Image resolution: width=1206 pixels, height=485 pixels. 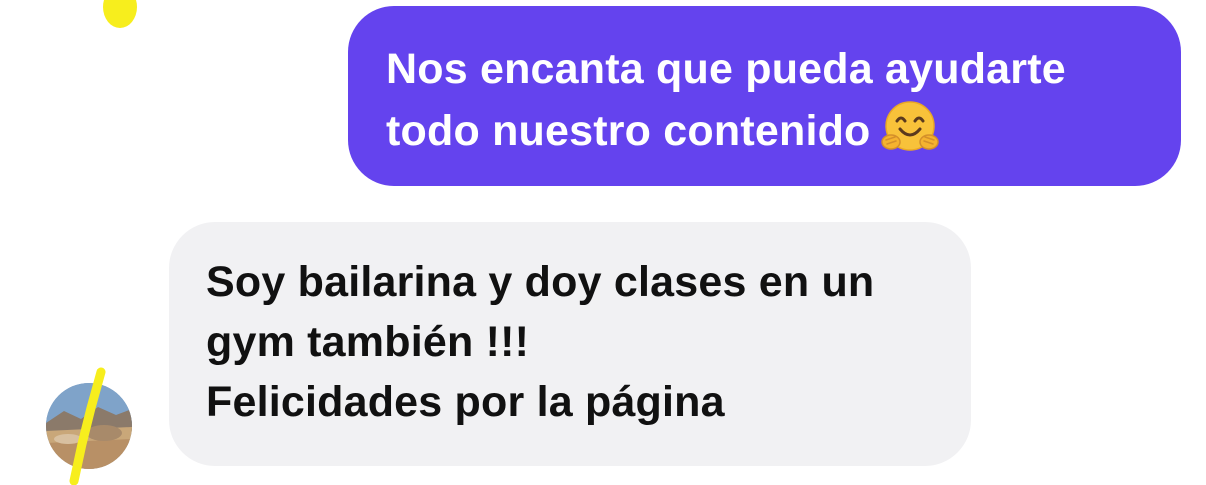 I want to click on message-line: gym también !!!, so click(x=368, y=342).